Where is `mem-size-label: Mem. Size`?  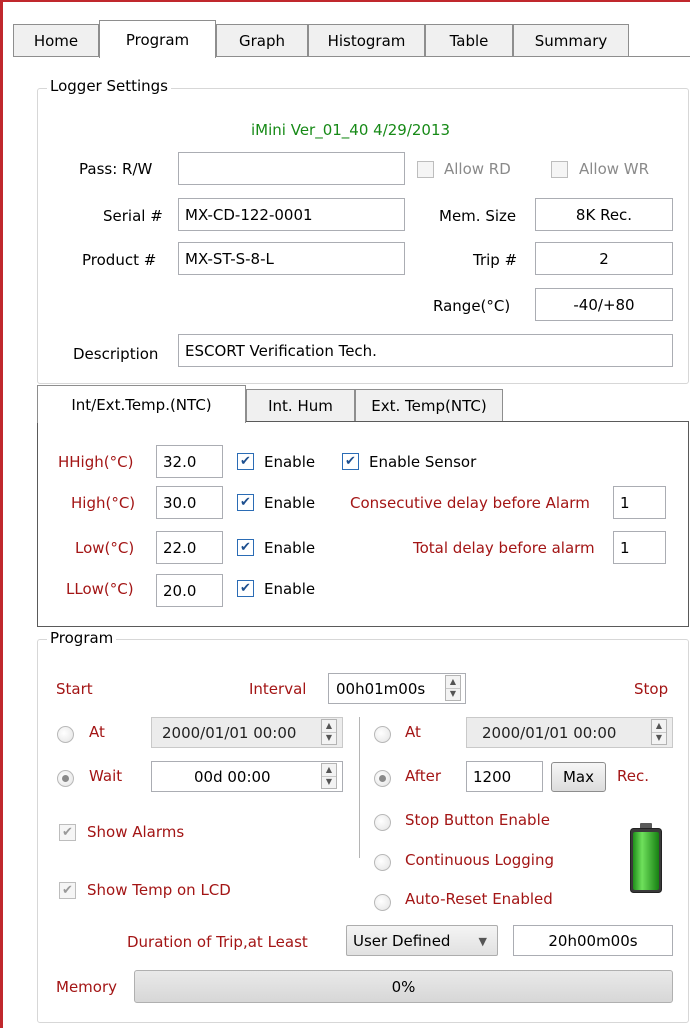
mem-size-label: Mem. Size is located at coordinates (478, 216).